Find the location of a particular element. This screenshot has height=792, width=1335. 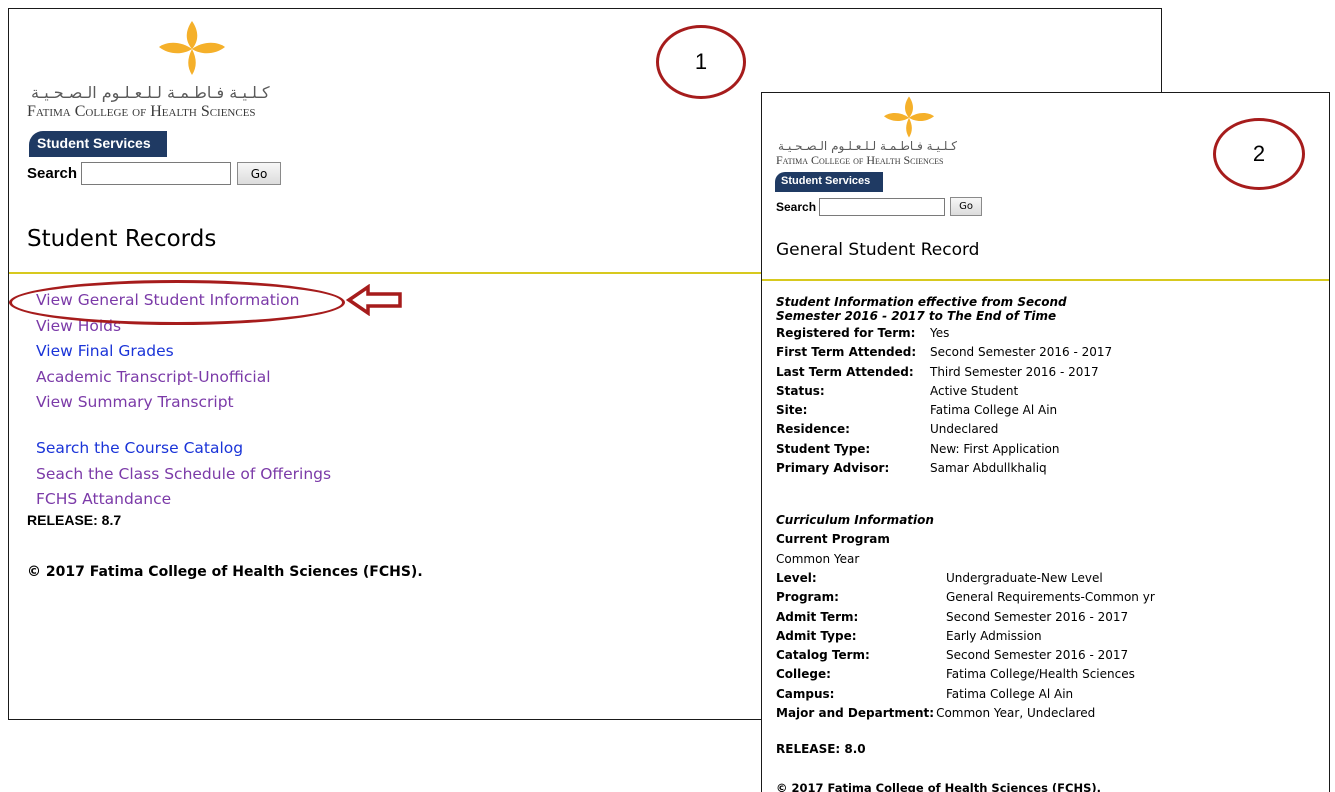

link-class-schedule: Seach the Class Schedule of Offerings is located at coordinates (183, 475).